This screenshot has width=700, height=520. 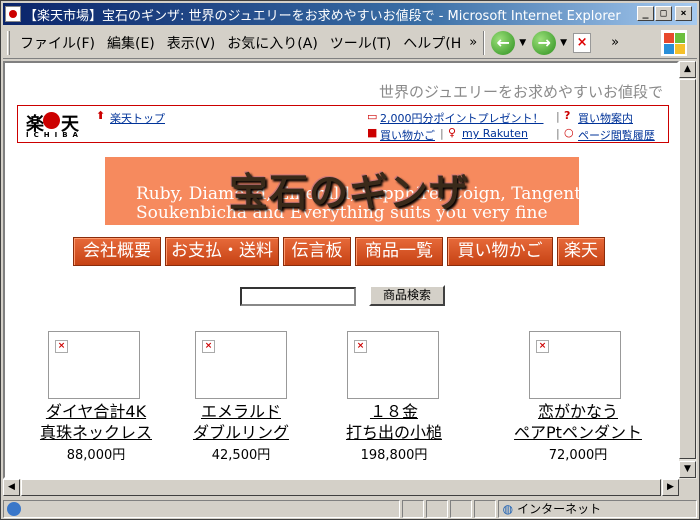 I want to click on scroll-right-icon: ▶, so click(x=670, y=487).